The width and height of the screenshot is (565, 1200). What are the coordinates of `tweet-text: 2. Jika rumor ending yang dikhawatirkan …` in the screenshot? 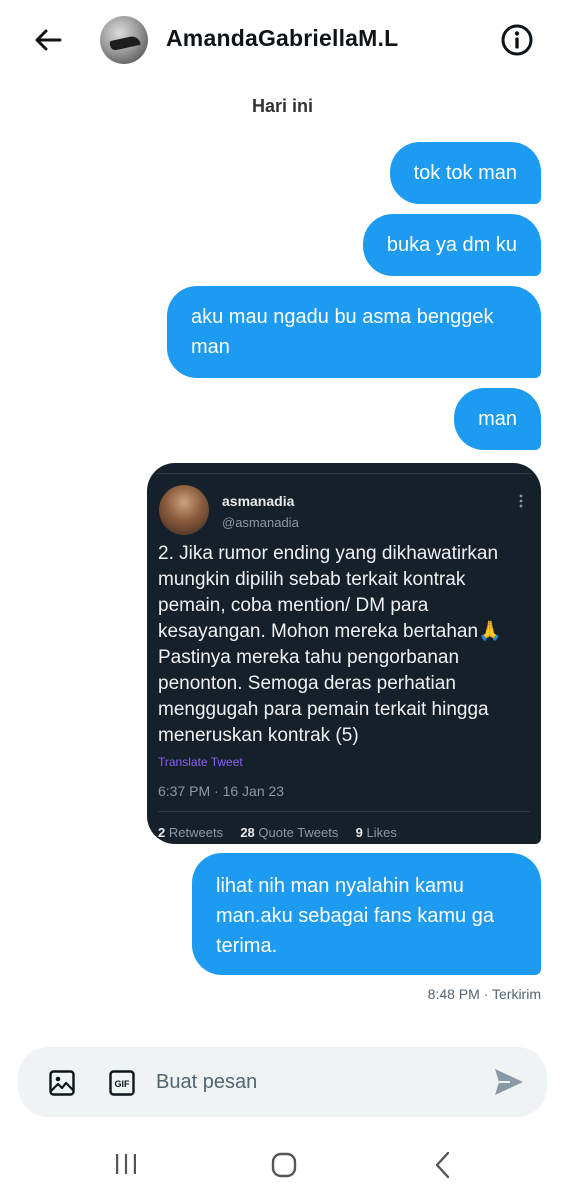 It's located at (330, 644).